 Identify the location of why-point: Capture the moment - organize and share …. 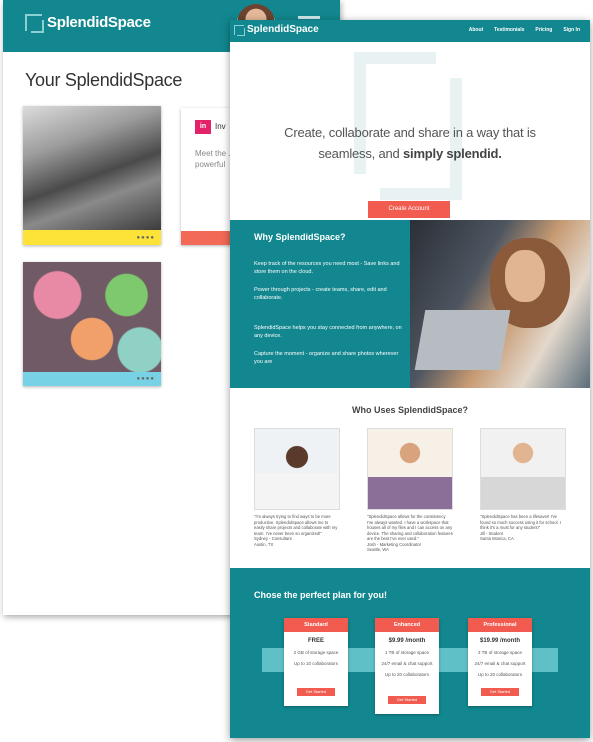
(326, 358).